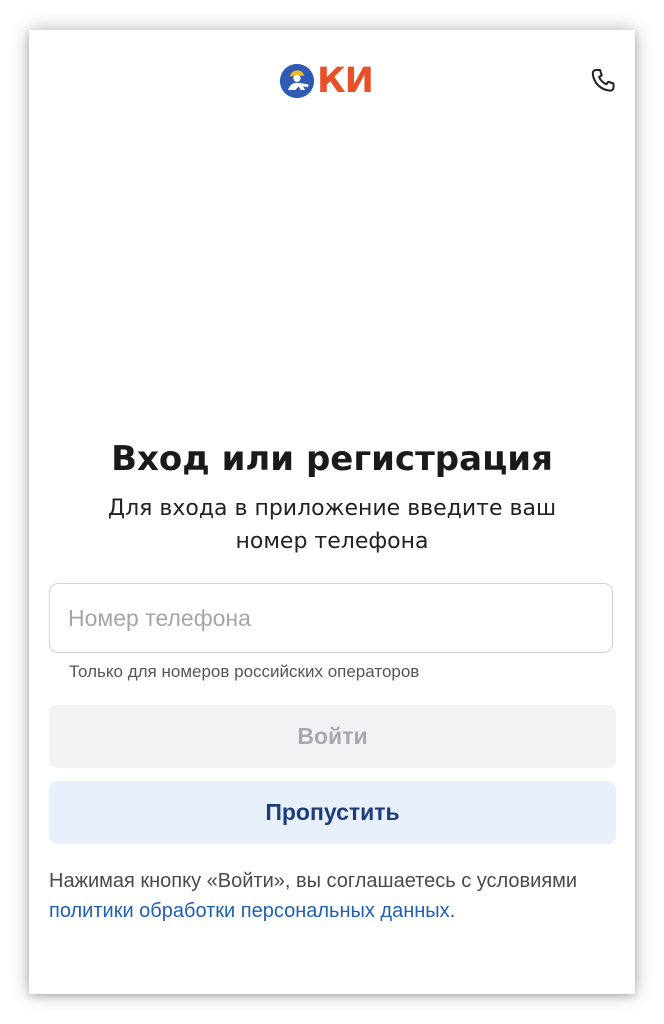 Image resolution: width=664 pixels, height=1024 pixels. What do you see at coordinates (297, 81) in the screenshot?
I see `worker-circle-icon` at bounding box center [297, 81].